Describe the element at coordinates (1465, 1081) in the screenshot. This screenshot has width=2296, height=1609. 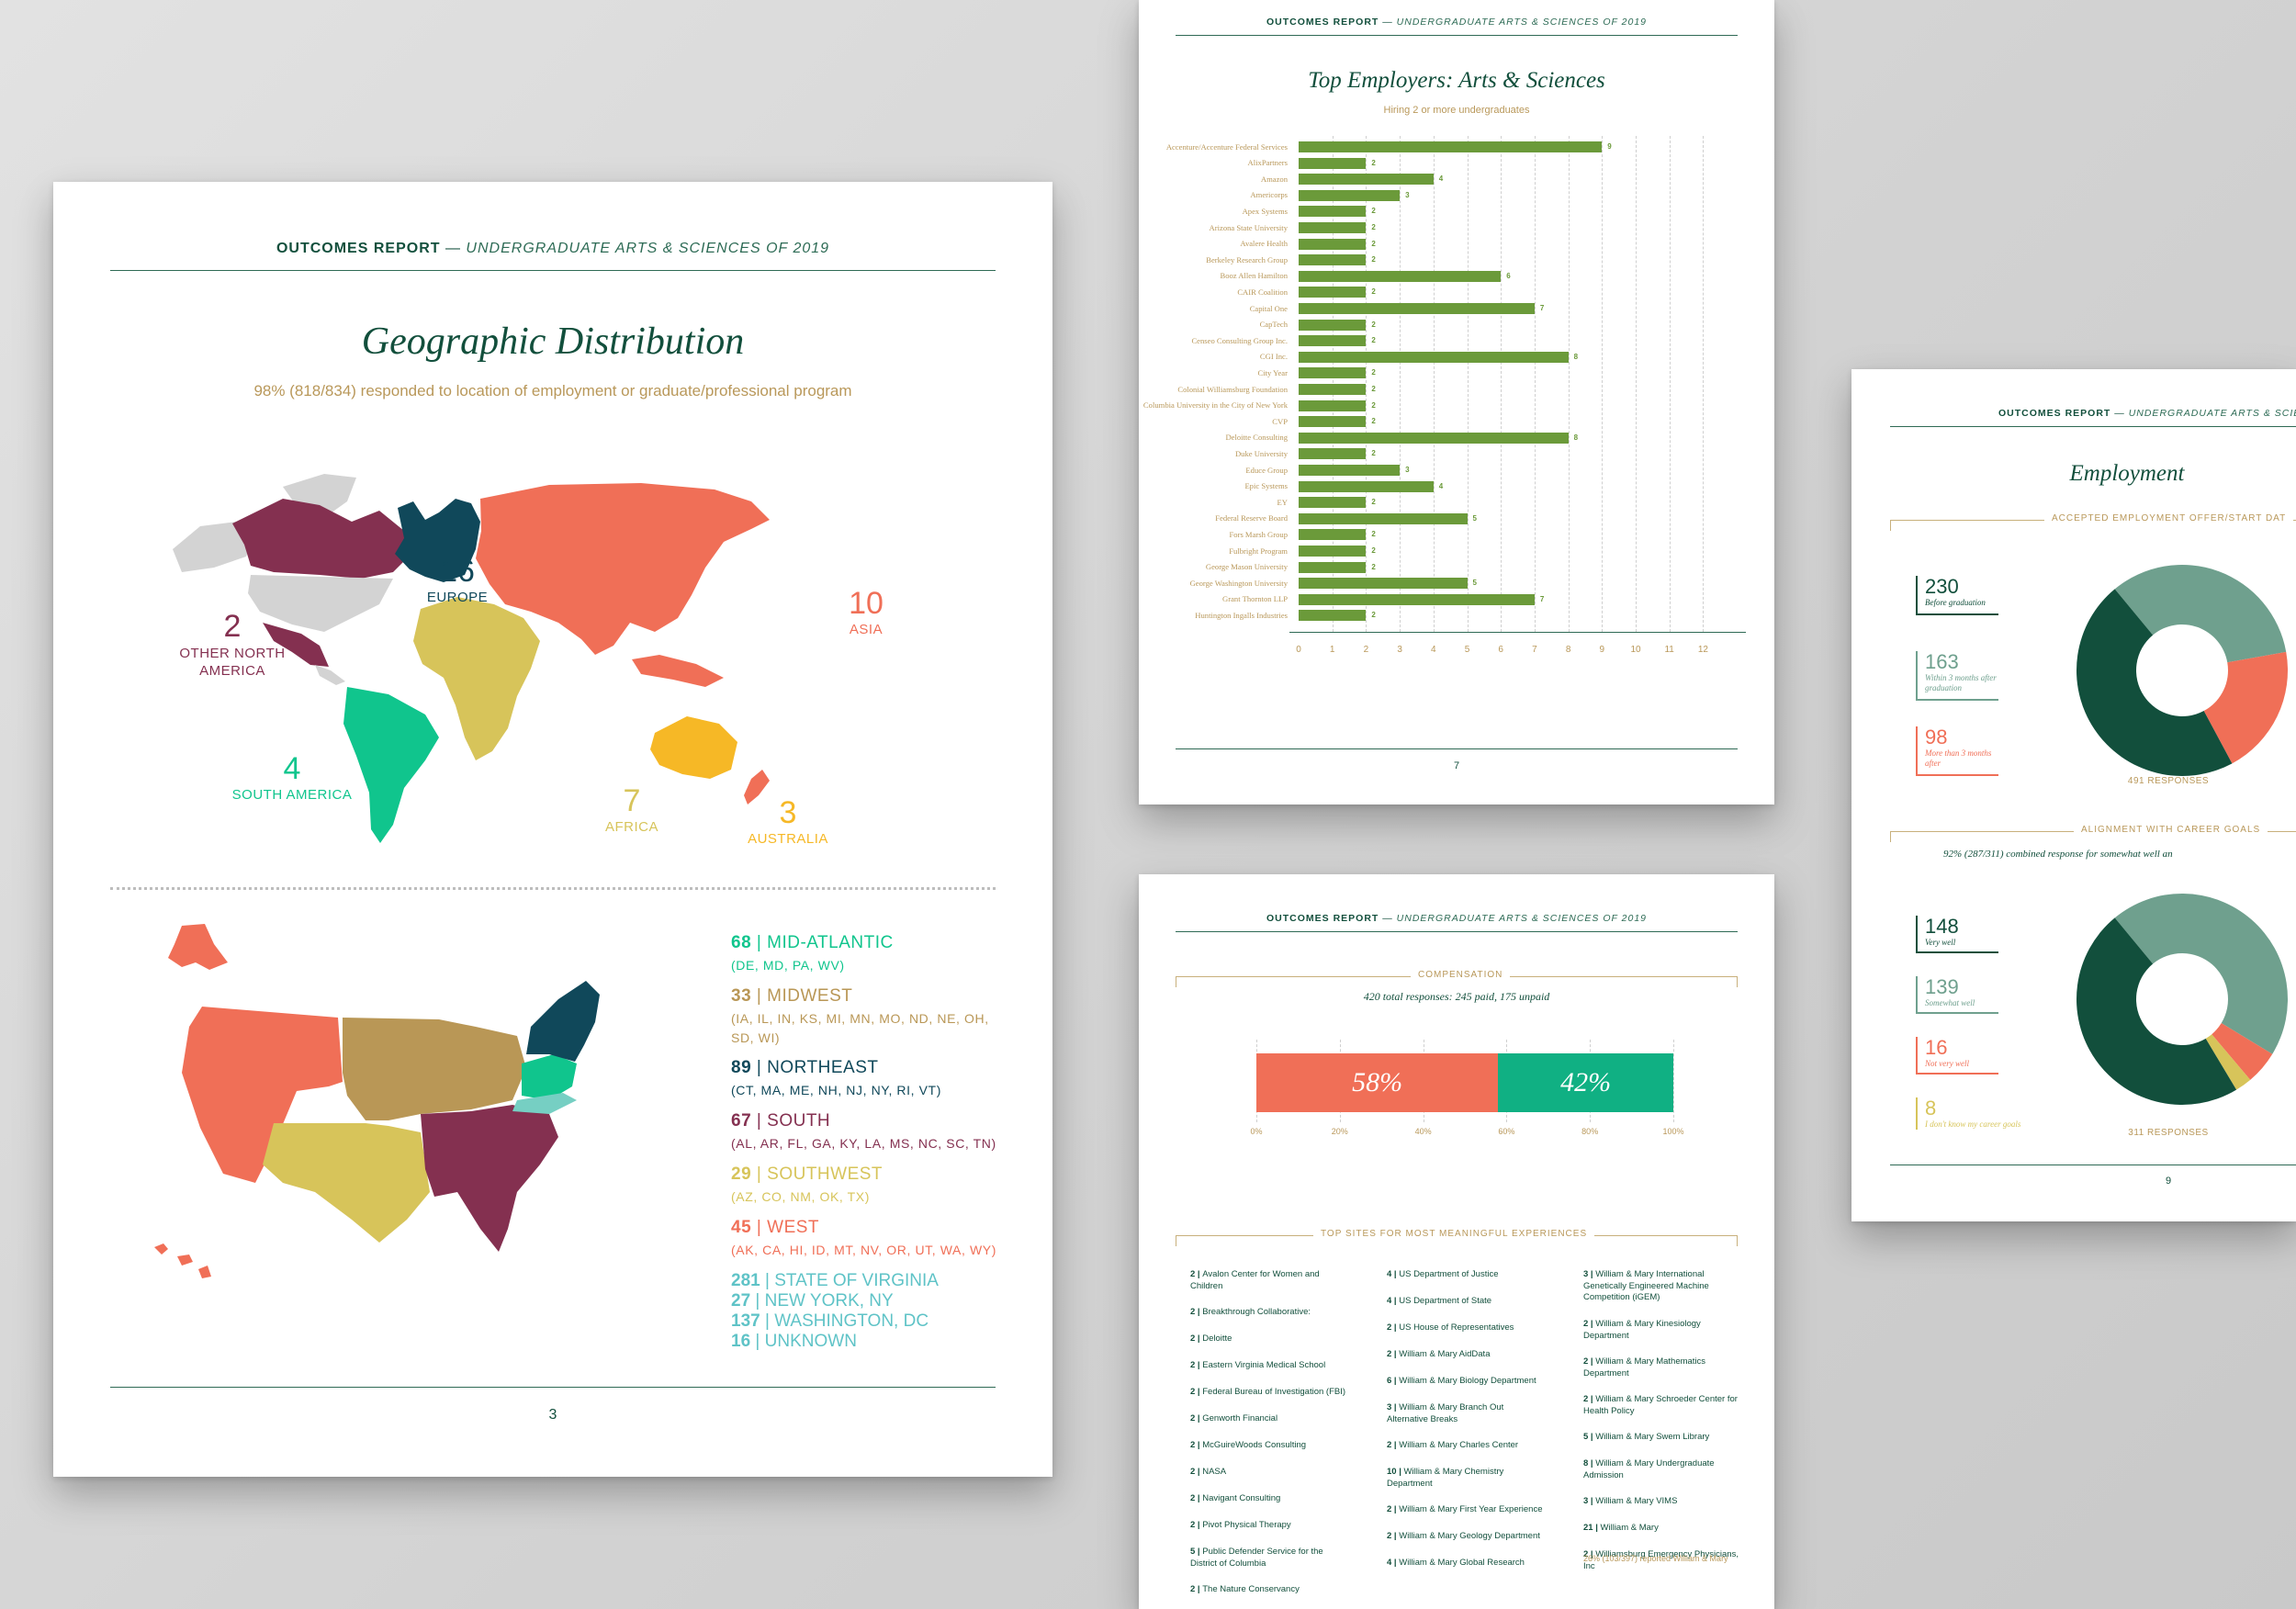
I see `comp-grid: 58% 42%` at that location.